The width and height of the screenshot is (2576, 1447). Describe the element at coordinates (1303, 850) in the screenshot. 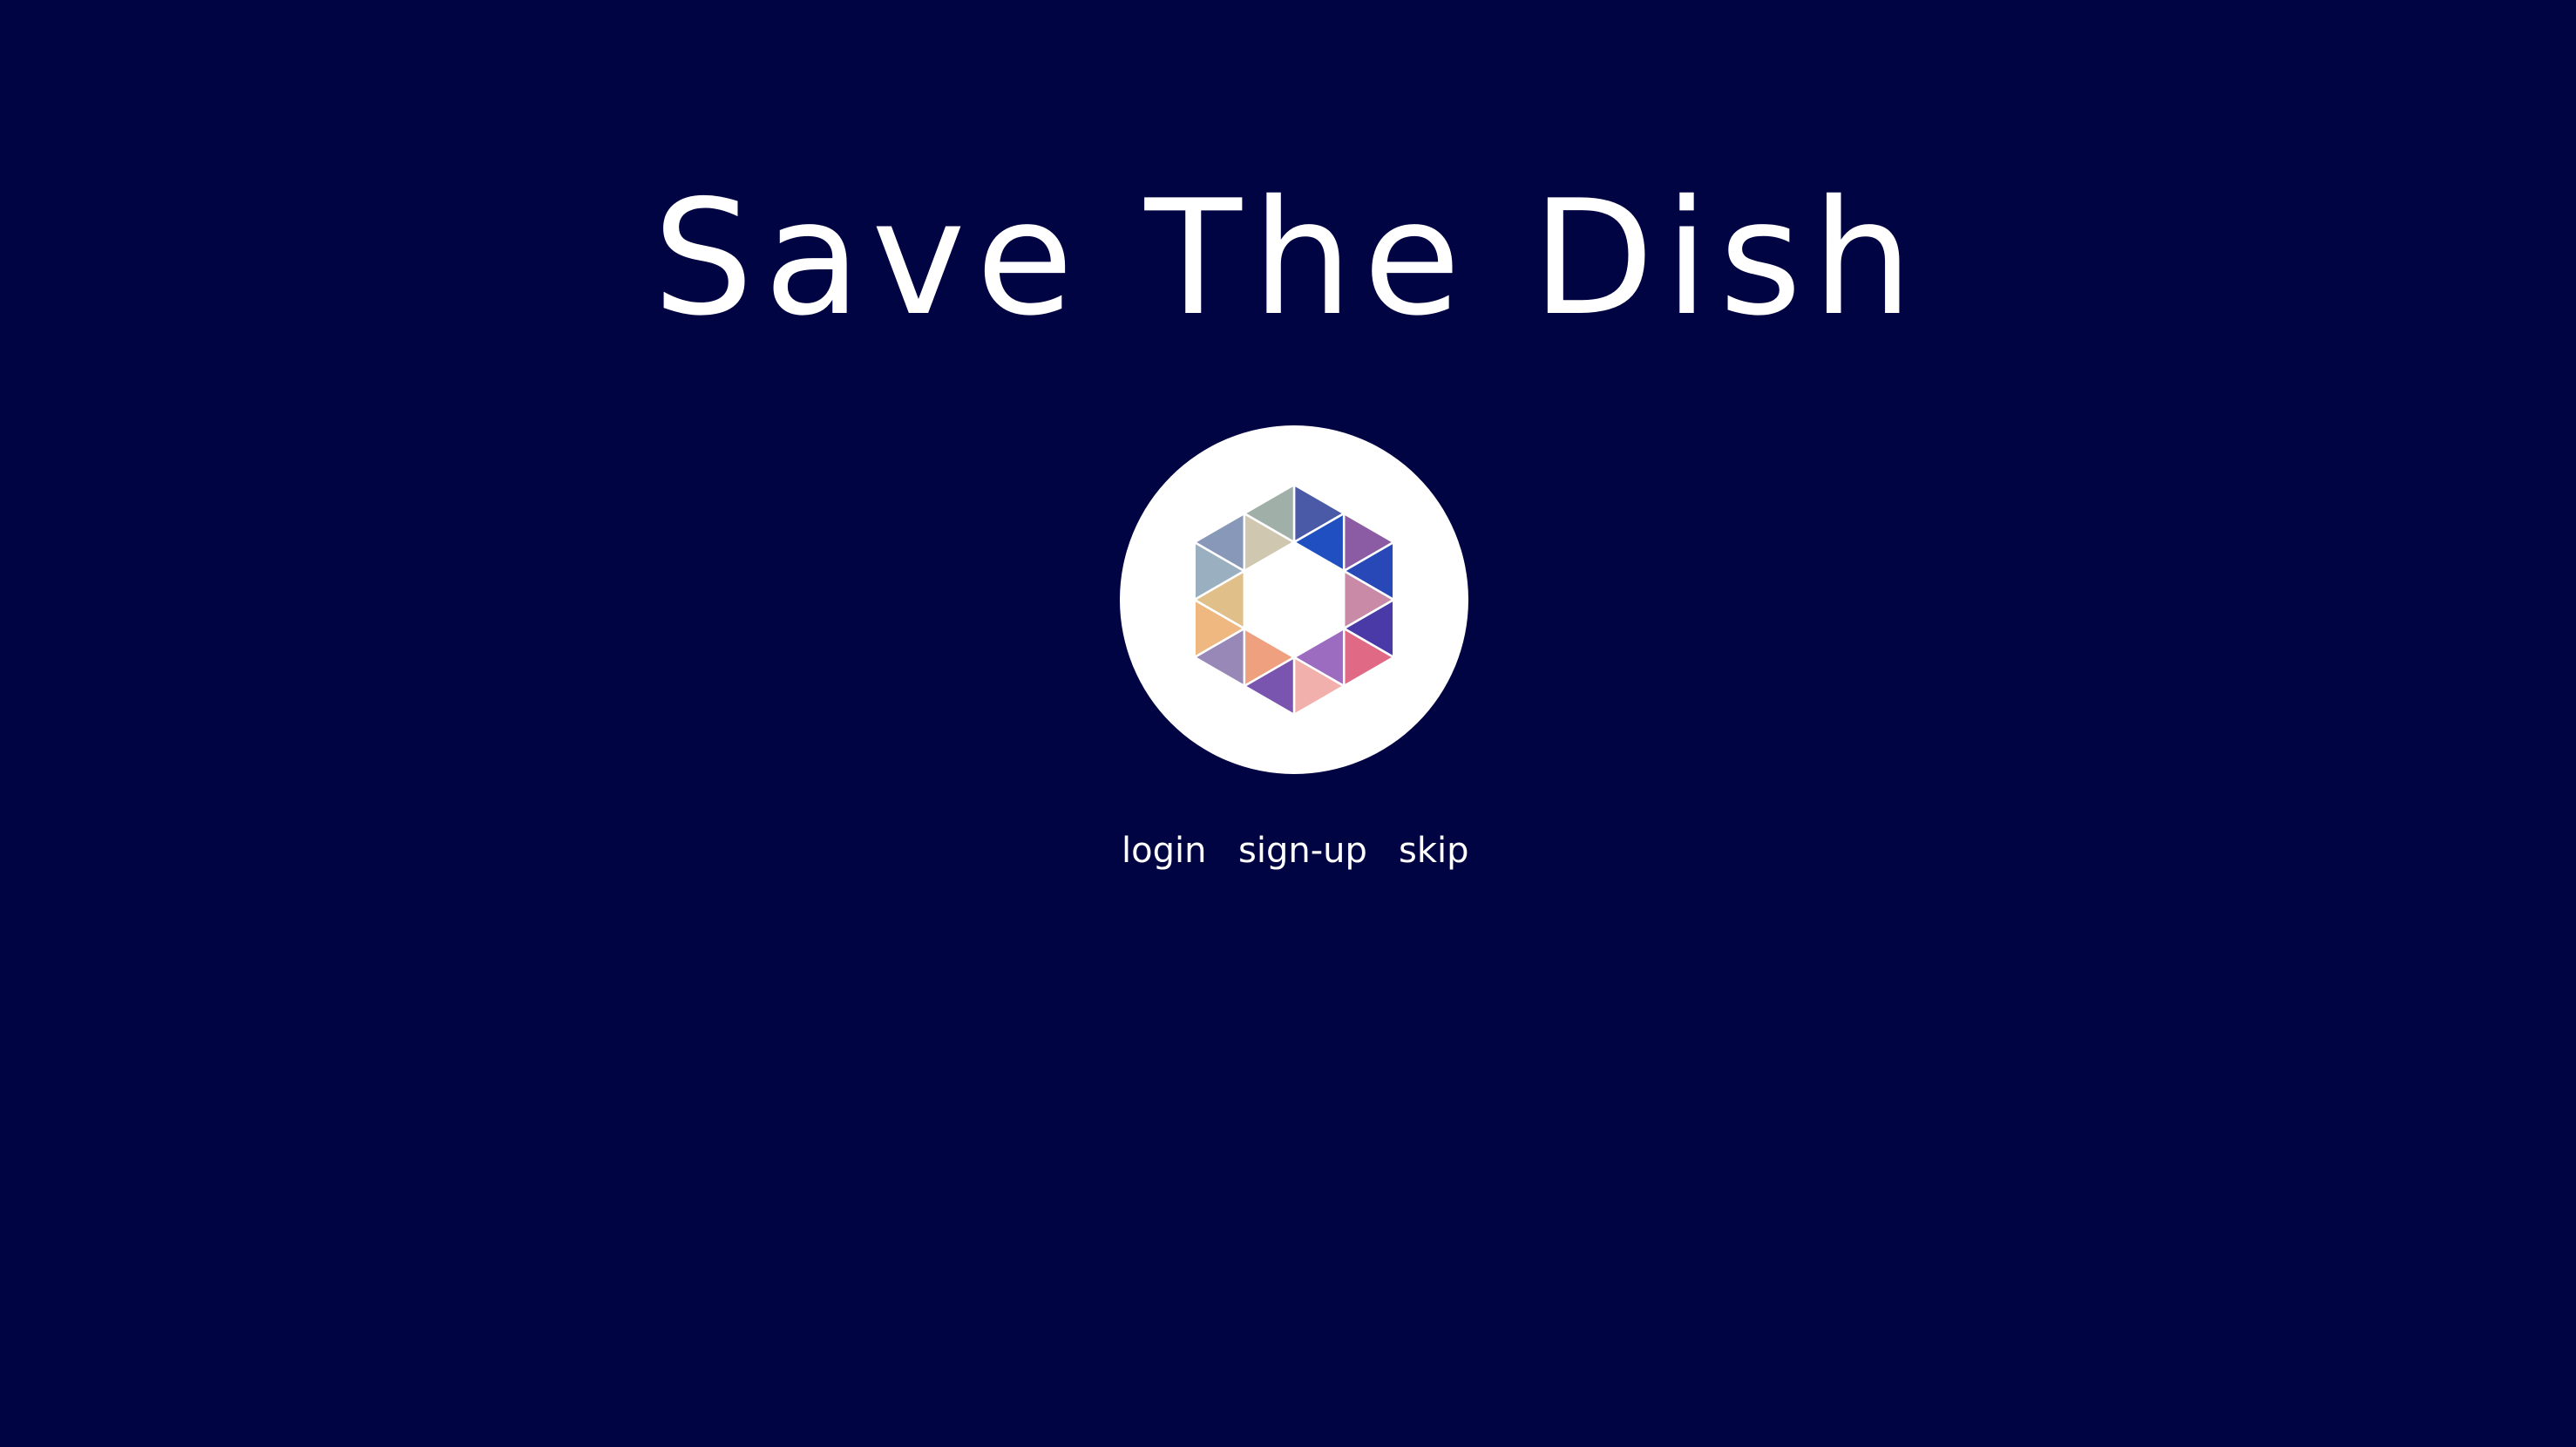

I see `sign-up-link: sign-up` at that location.